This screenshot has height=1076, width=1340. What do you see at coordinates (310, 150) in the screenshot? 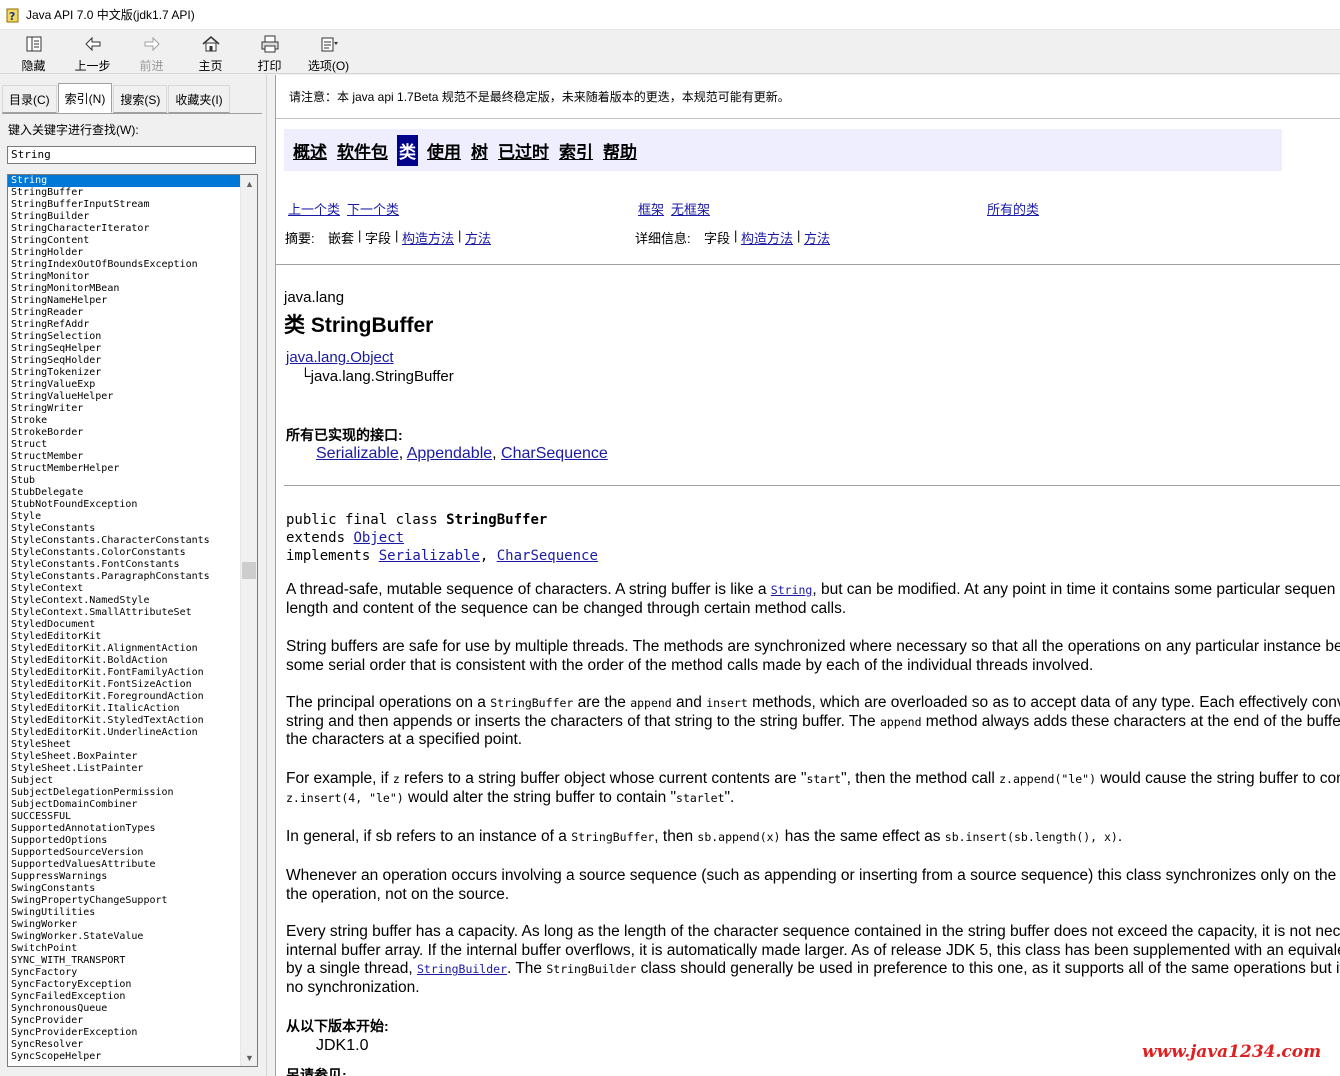
I see `nav-overview: 概述` at bounding box center [310, 150].